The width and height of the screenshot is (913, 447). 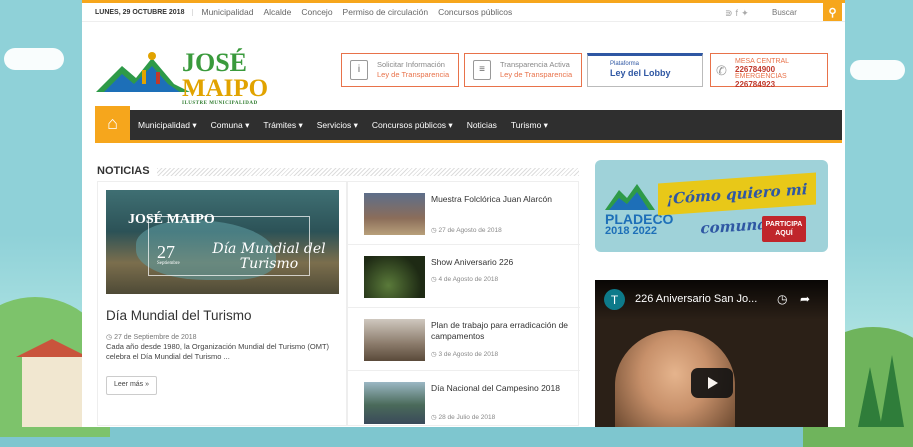 What do you see at coordinates (316, 12) in the screenshot?
I see `top-link-concejo: Concejo` at bounding box center [316, 12].